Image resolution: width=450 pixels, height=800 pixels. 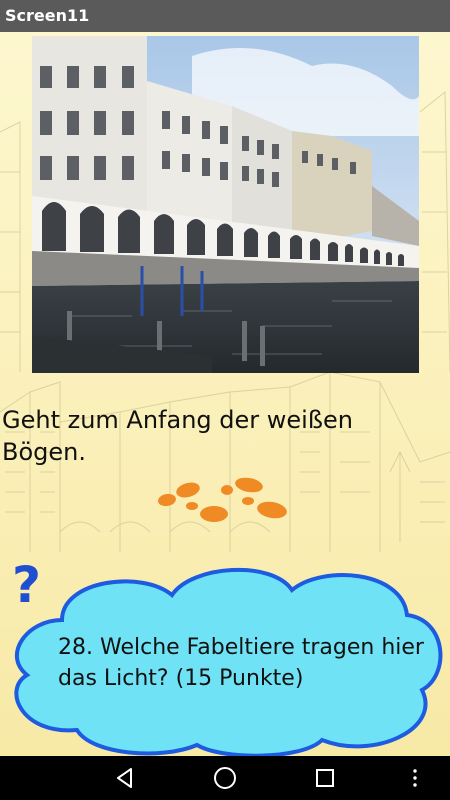 I want to click on more-icon, so click(x=415, y=778).